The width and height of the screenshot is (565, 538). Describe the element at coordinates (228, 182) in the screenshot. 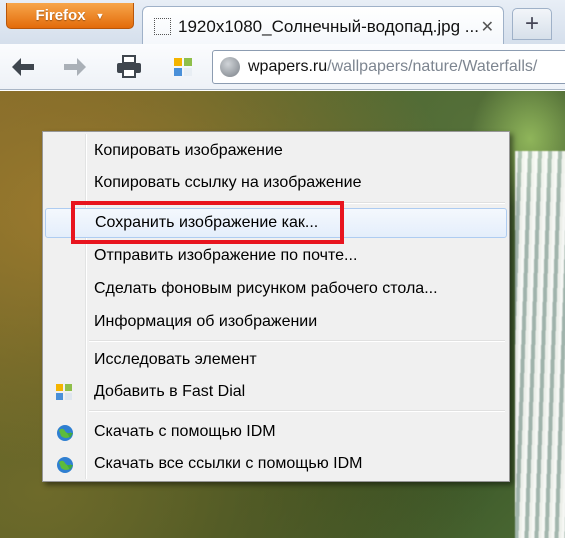

I see `menu-item-label: Копировать ссылку на изображение` at that location.